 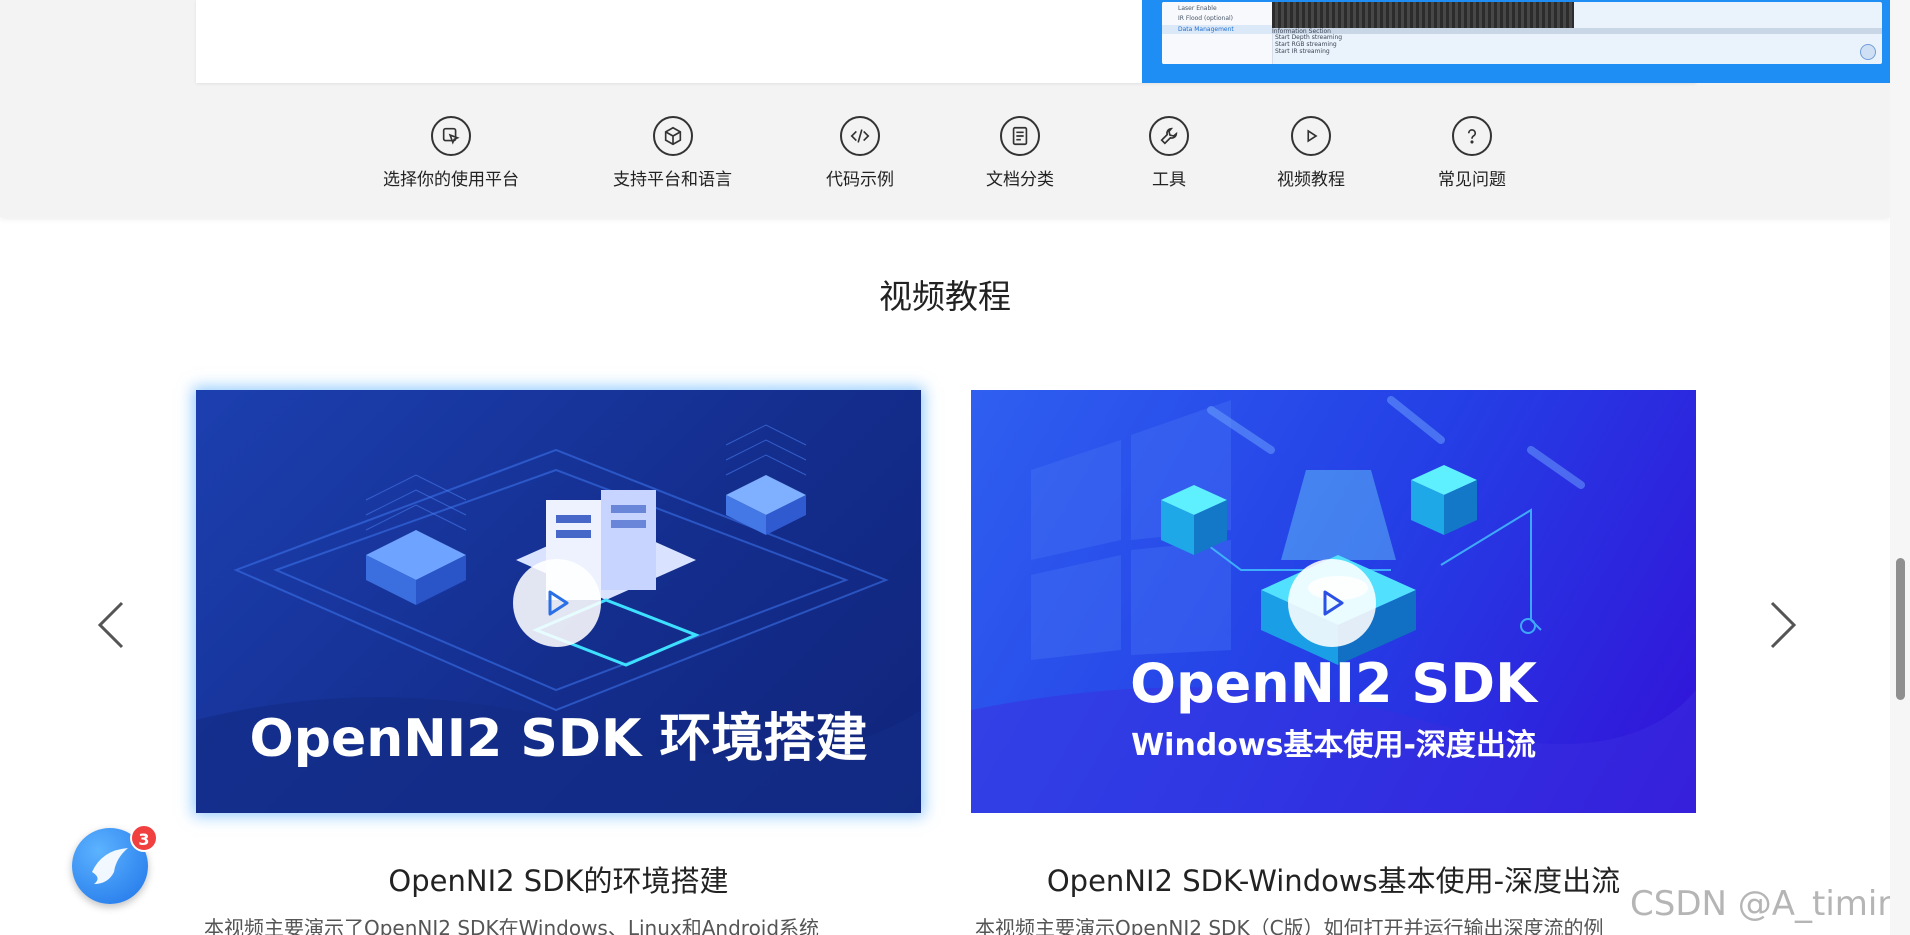 What do you see at coordinates (945, 296) in the screenshot?
I see `section-title: 视频教程` at bounding box center [945, 296].